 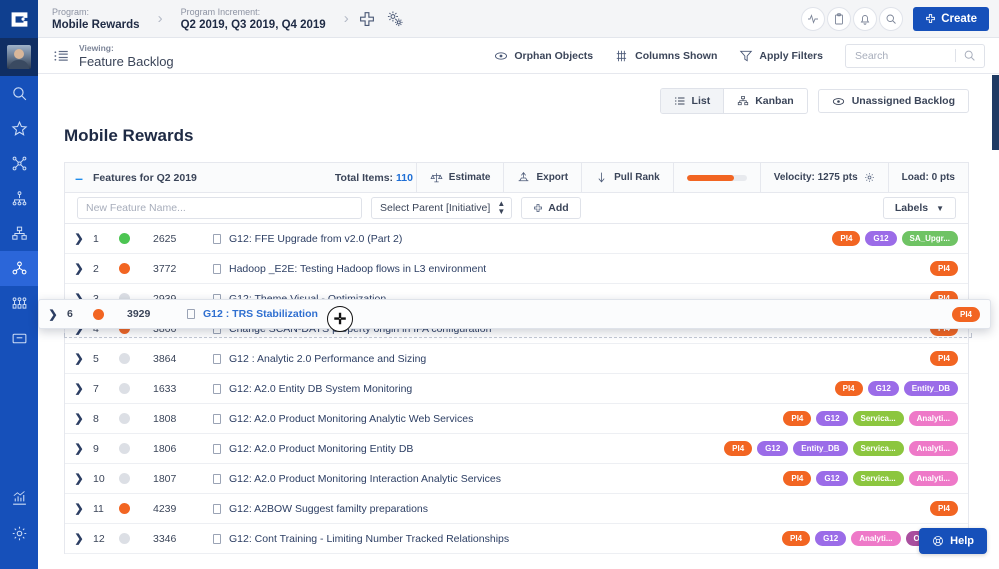 I want to click on program-settings-button, so click(x=395, y=19).